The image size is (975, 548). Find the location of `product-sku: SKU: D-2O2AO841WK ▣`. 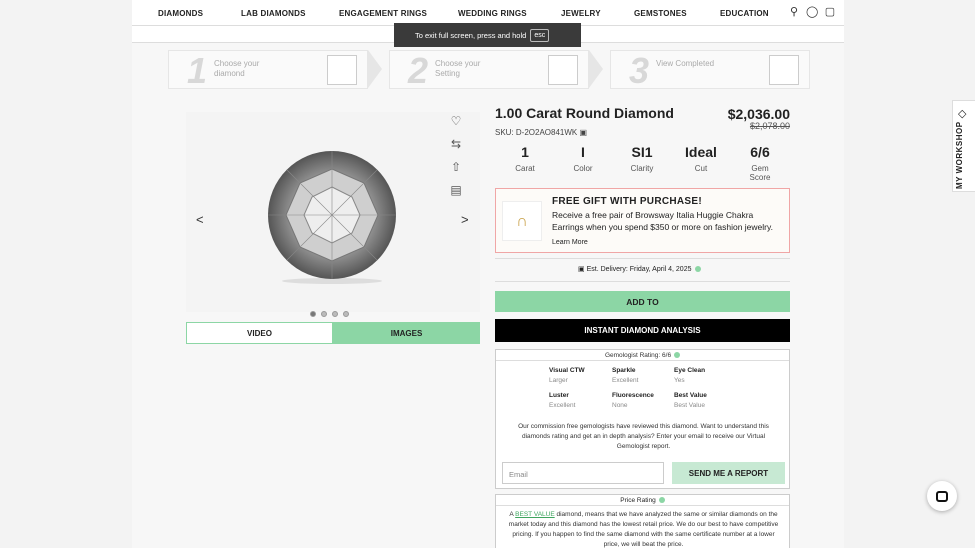

product-sku: SKU: D-2O2AO841WK ▣ is located at coordinates (541, 132).